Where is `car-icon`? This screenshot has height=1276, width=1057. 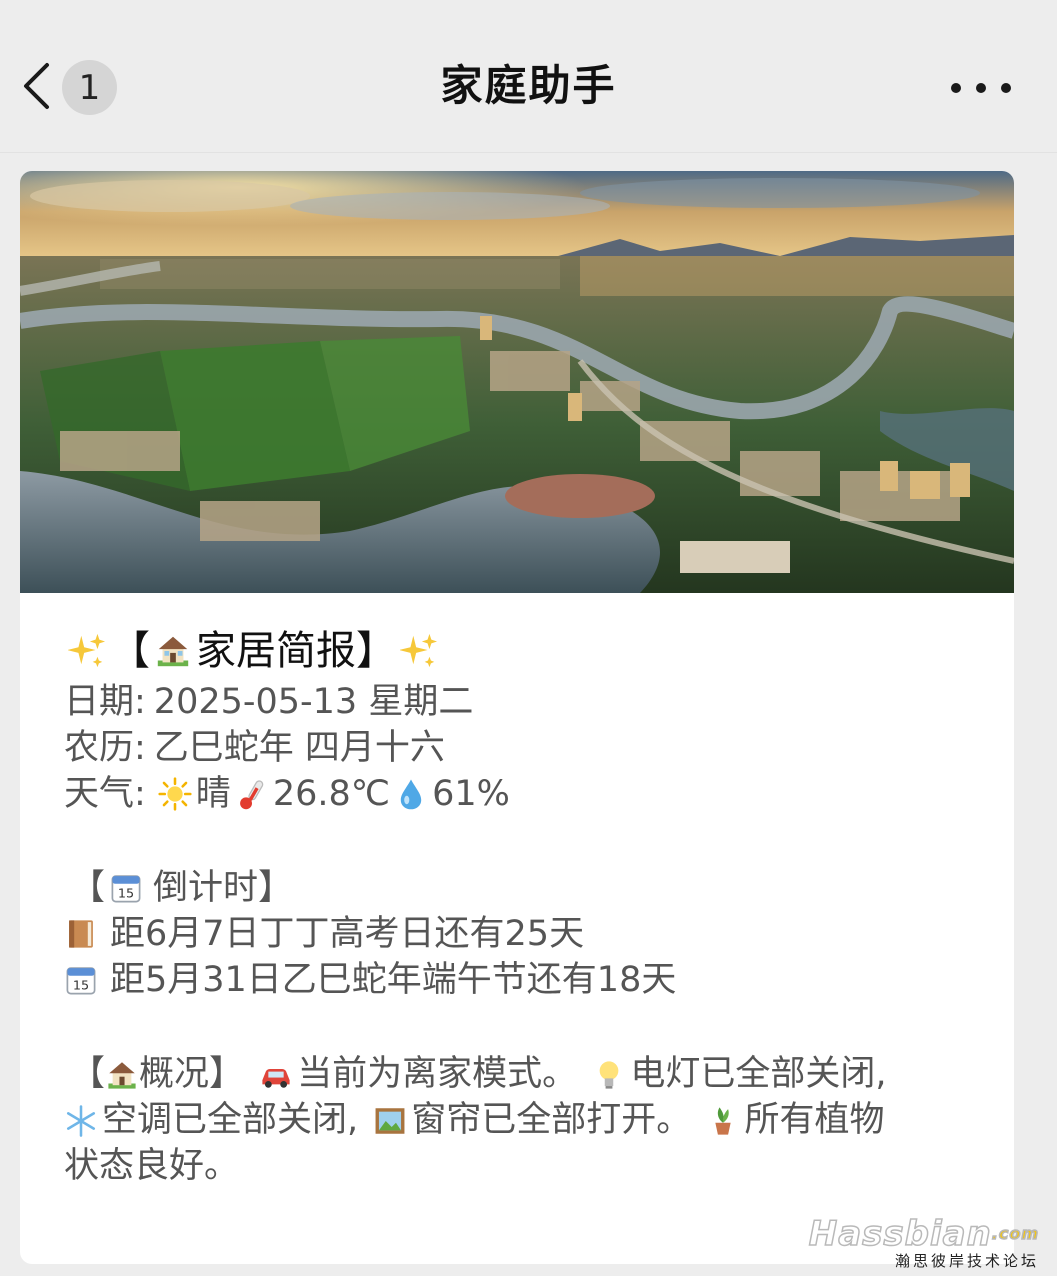 car-icon is located at coordinates (276, 1078).